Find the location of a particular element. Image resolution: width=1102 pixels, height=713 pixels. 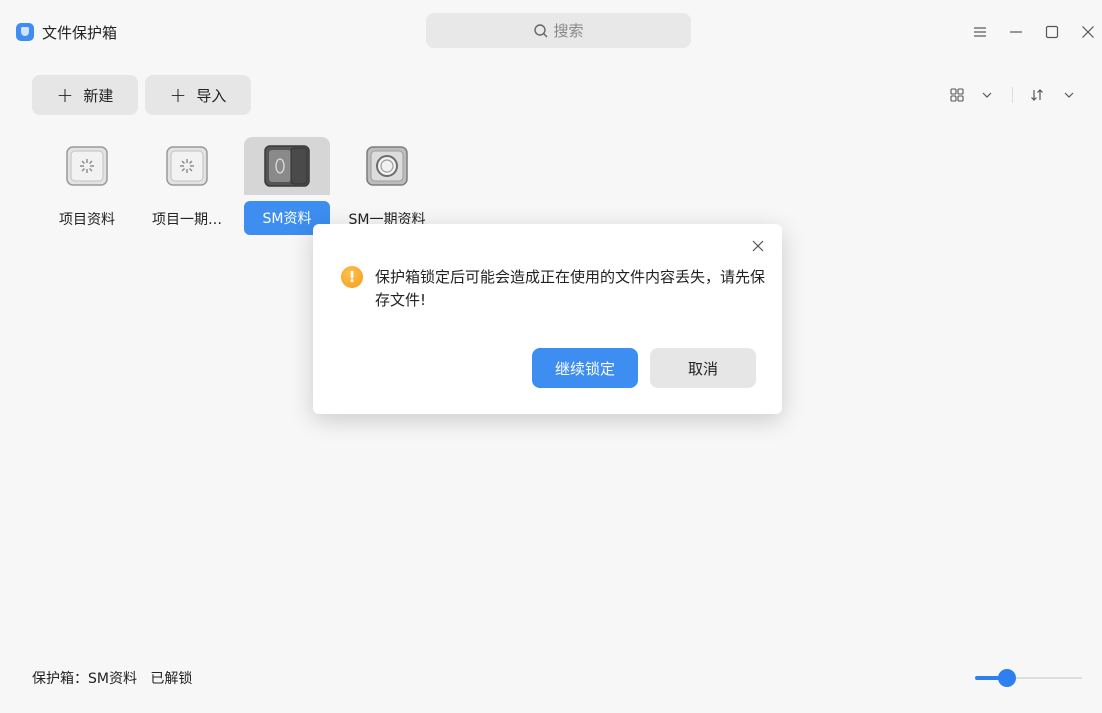

new-button: + 新建 is located at coordinates (85, 95).